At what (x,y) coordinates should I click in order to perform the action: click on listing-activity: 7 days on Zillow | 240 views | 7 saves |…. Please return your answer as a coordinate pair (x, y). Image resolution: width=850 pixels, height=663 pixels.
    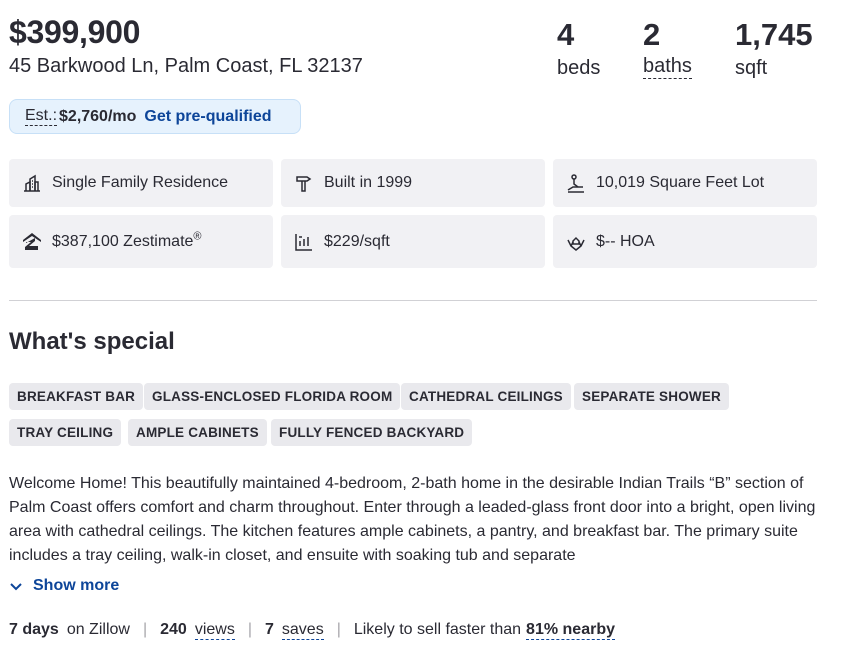
    Looking at the image, I should click on (312, 630).